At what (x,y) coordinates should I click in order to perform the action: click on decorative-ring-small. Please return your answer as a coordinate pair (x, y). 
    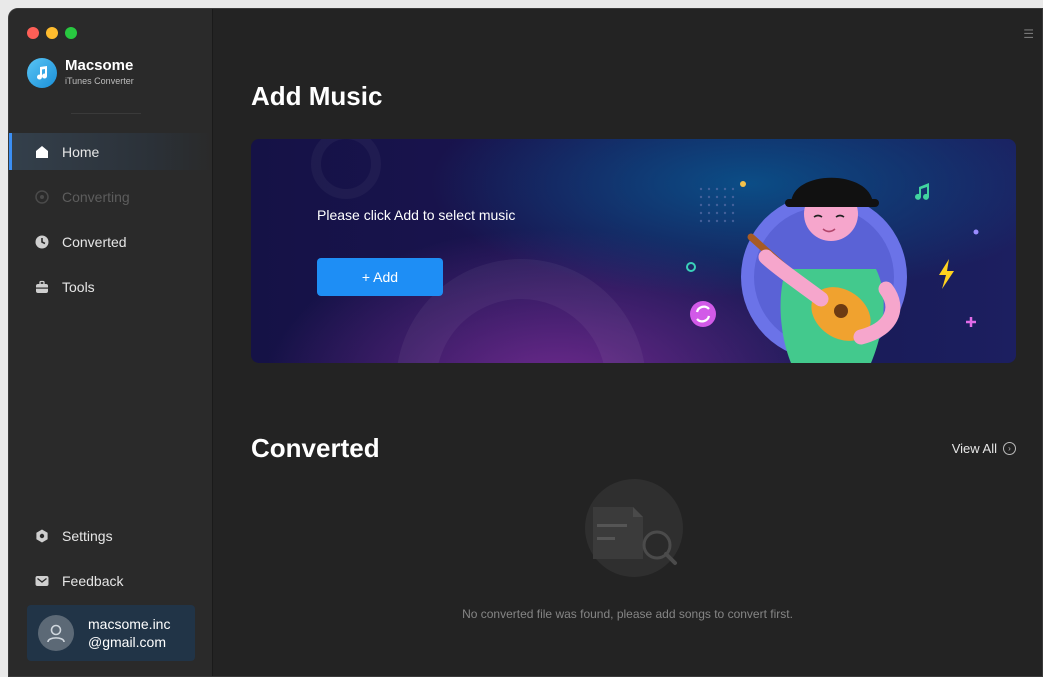
    Looking at the image, I should click on (346, 169).